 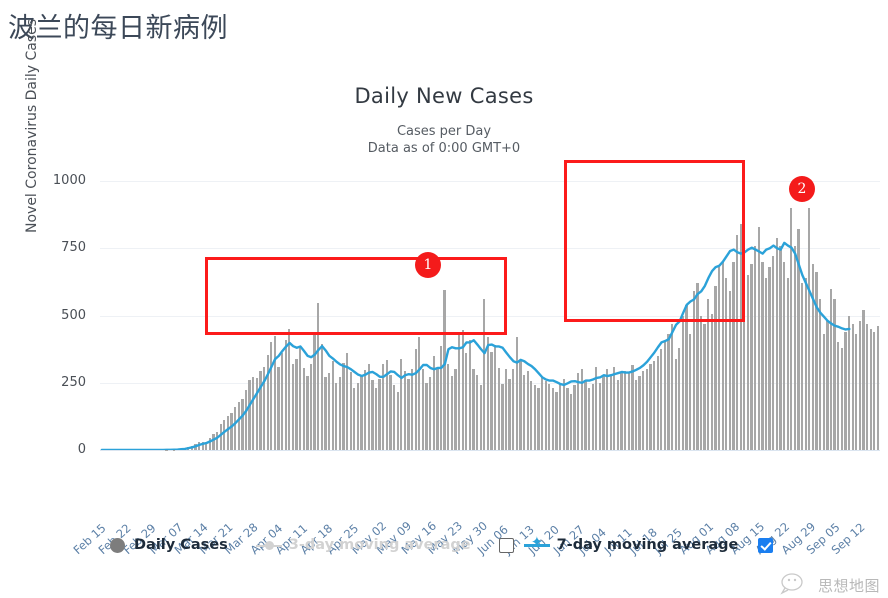 I want to click on page-title: 波兰的每日新病例, so click(x=118, y=25).